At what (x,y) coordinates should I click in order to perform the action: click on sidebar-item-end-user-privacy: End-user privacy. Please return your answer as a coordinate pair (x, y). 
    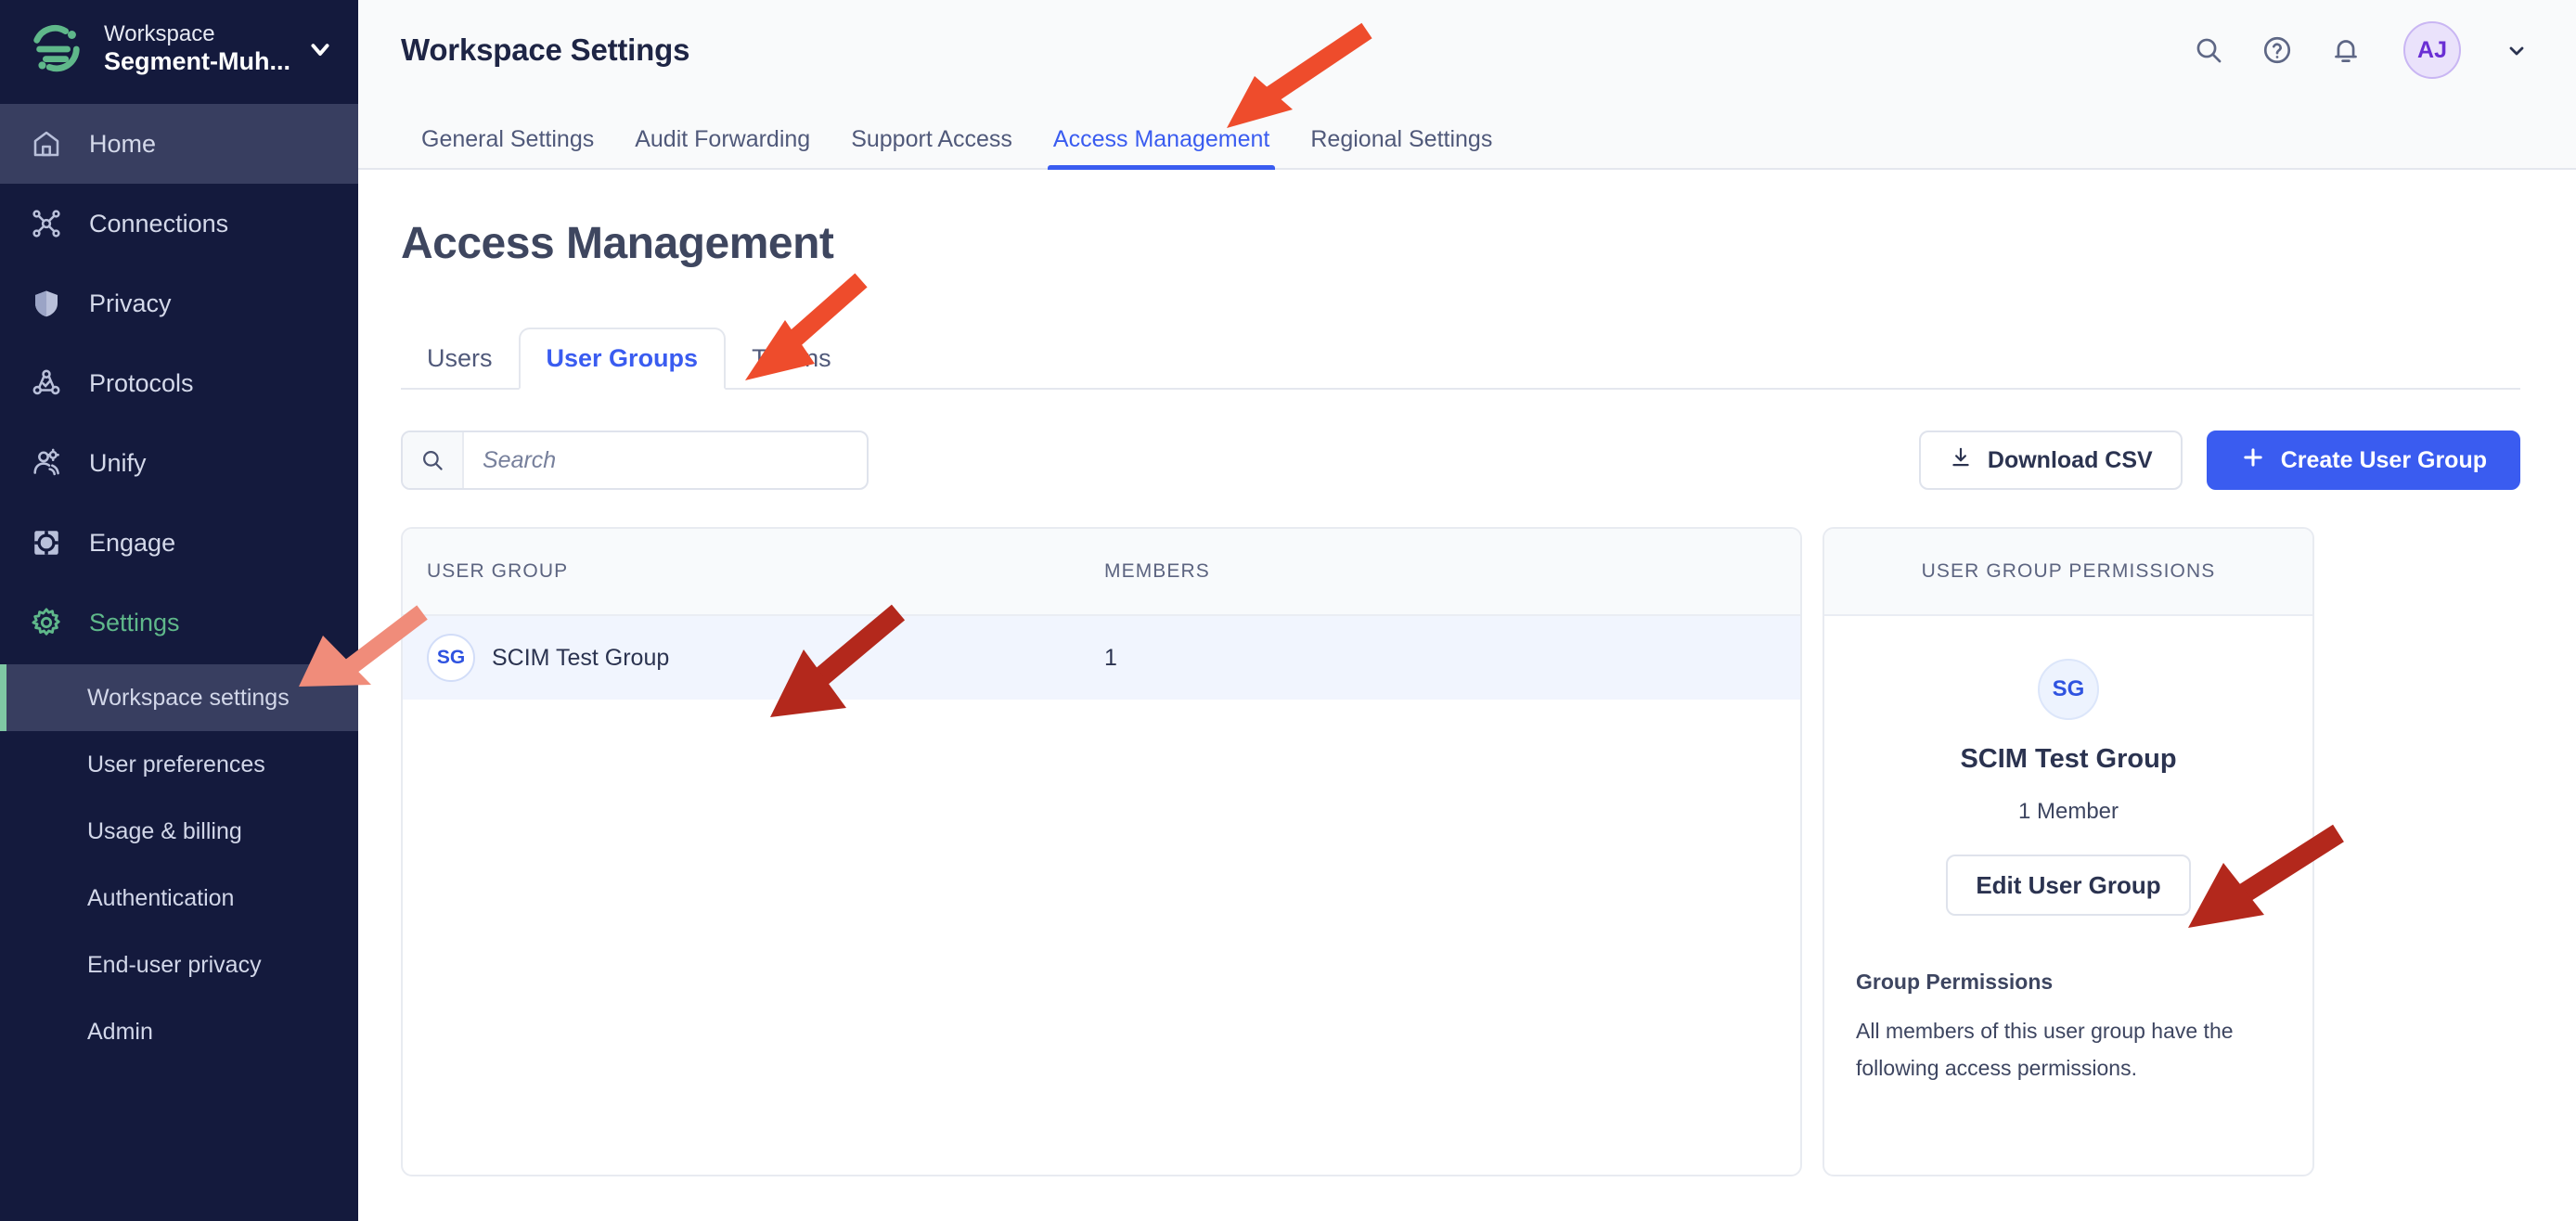
    Looking at the image, I should click on (179, 965).